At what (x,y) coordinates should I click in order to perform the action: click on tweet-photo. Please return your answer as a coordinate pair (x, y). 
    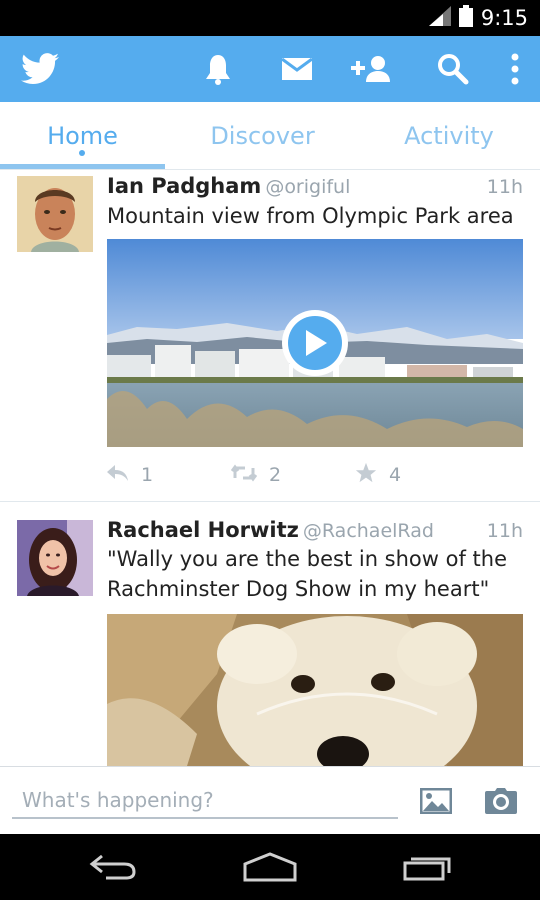
    Looking at the image, I should click on (315, 690).